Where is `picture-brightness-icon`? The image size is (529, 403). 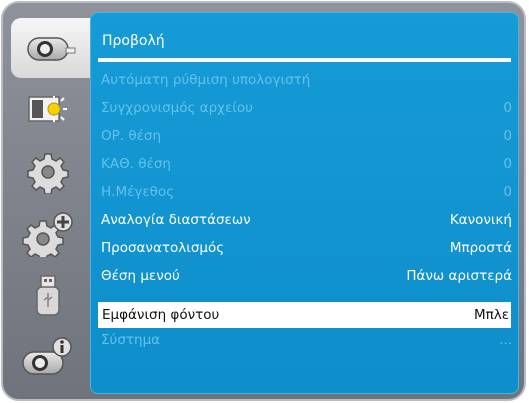 picture-brightness-icon is located at coordinates (48, 110).